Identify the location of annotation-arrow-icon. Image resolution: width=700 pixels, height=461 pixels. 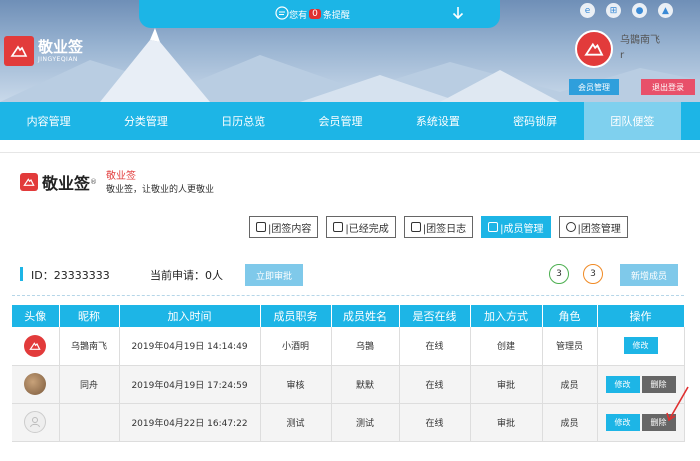
(677, 404).